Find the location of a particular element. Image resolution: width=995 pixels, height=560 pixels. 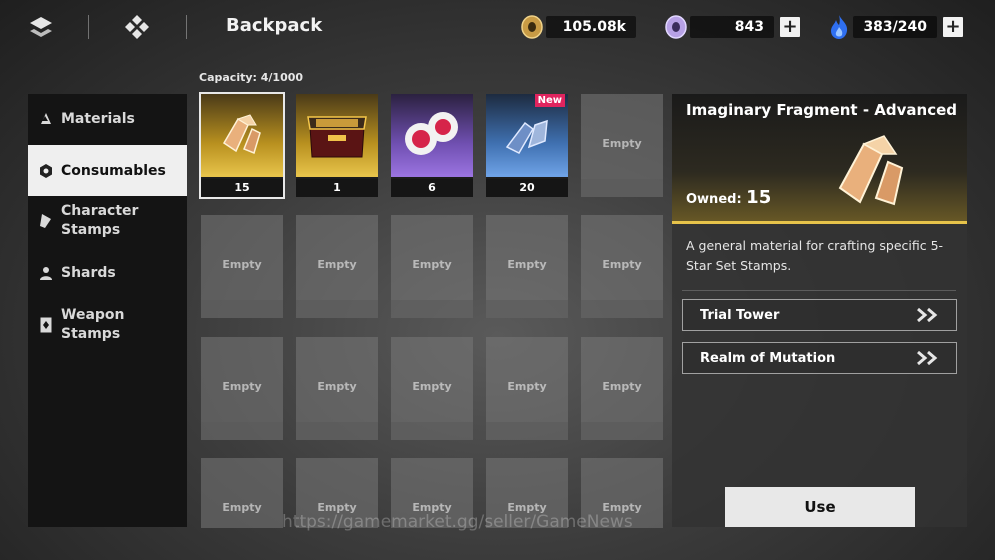

sidebar-item-weapon-stamps: Weapon Stamps is located at coordinates (107, 325).